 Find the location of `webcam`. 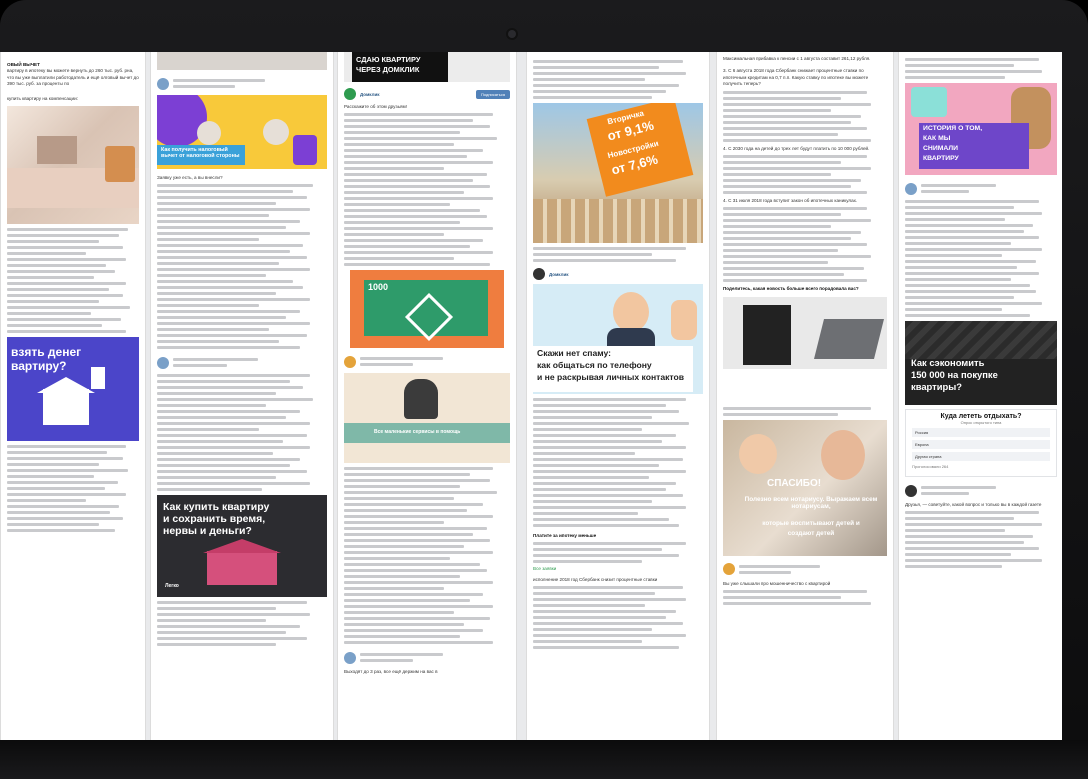

webcam is located at coordinates (512, 34).